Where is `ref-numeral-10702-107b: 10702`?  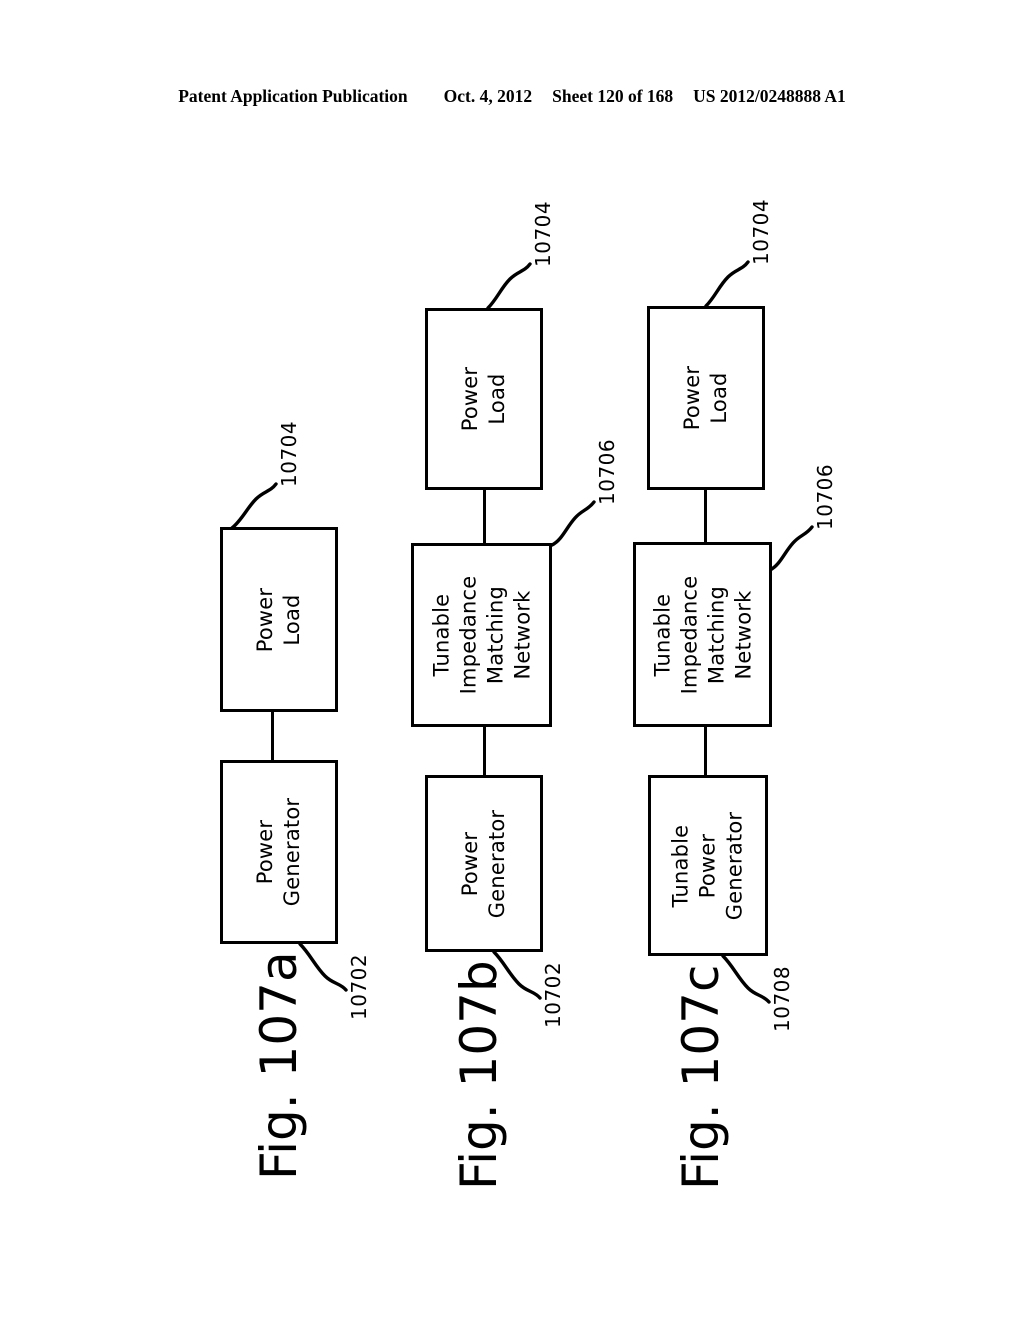 ref-numeral-10702-107b: 10702 is located at coordinates (553, 994).